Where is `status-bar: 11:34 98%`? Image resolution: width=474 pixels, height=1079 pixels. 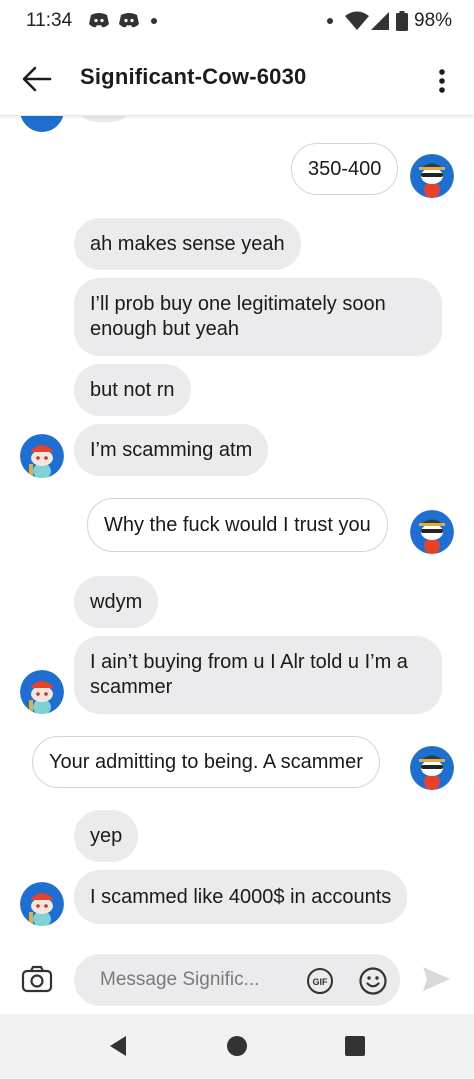
status-bar: 11:34 98% is located at coordinates (237, 22).